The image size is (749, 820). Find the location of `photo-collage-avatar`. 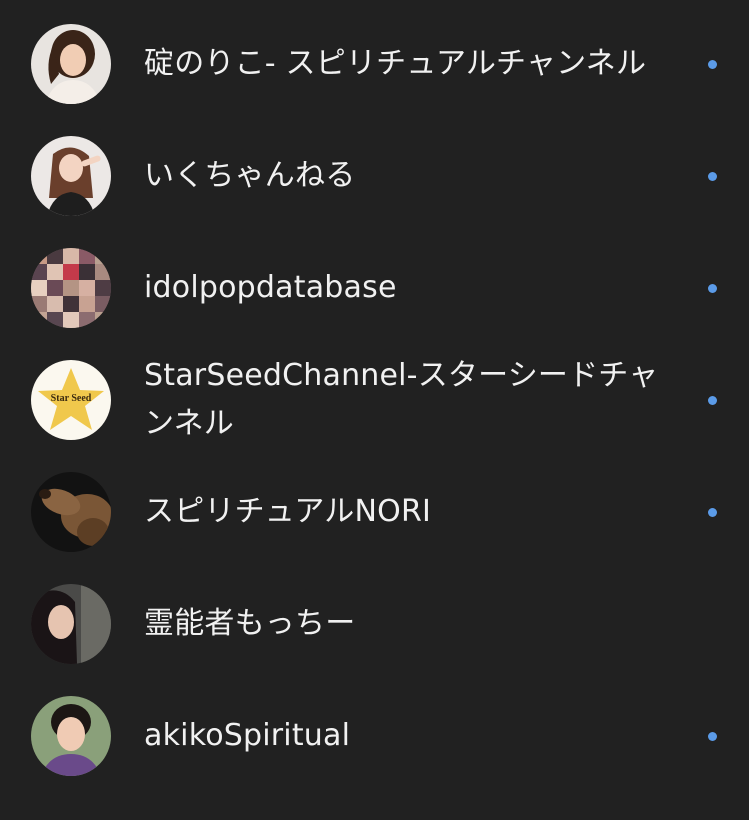

photo-collage-avatar is located at coordinates (71, 288).